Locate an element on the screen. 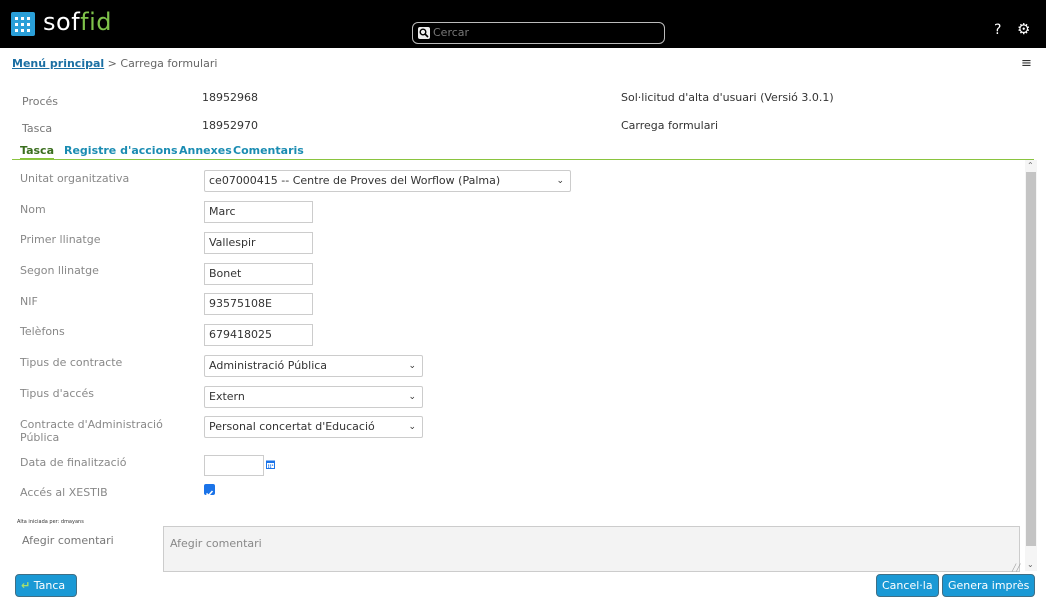 Image resolution: width=1046 pixels, height=608 pixels. breadcrumb-current: Carrega formulari is located at coordinates (169, 63).